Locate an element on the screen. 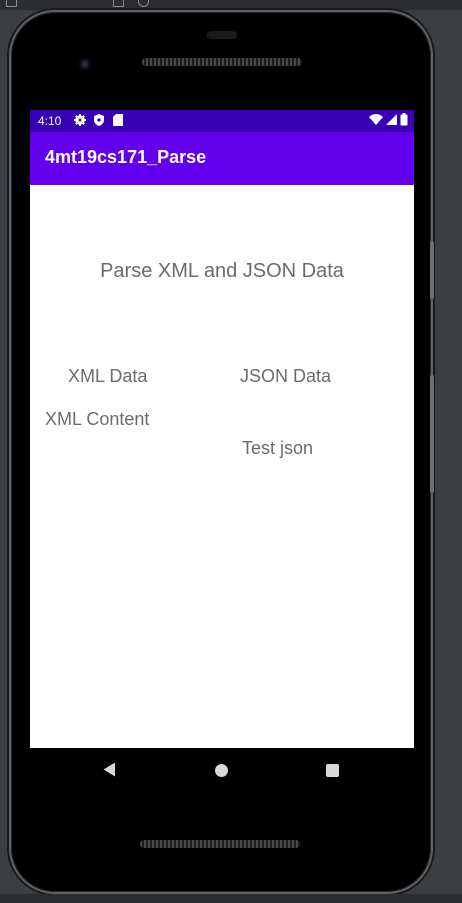  signal-icon is located at coordinates (391, 119).